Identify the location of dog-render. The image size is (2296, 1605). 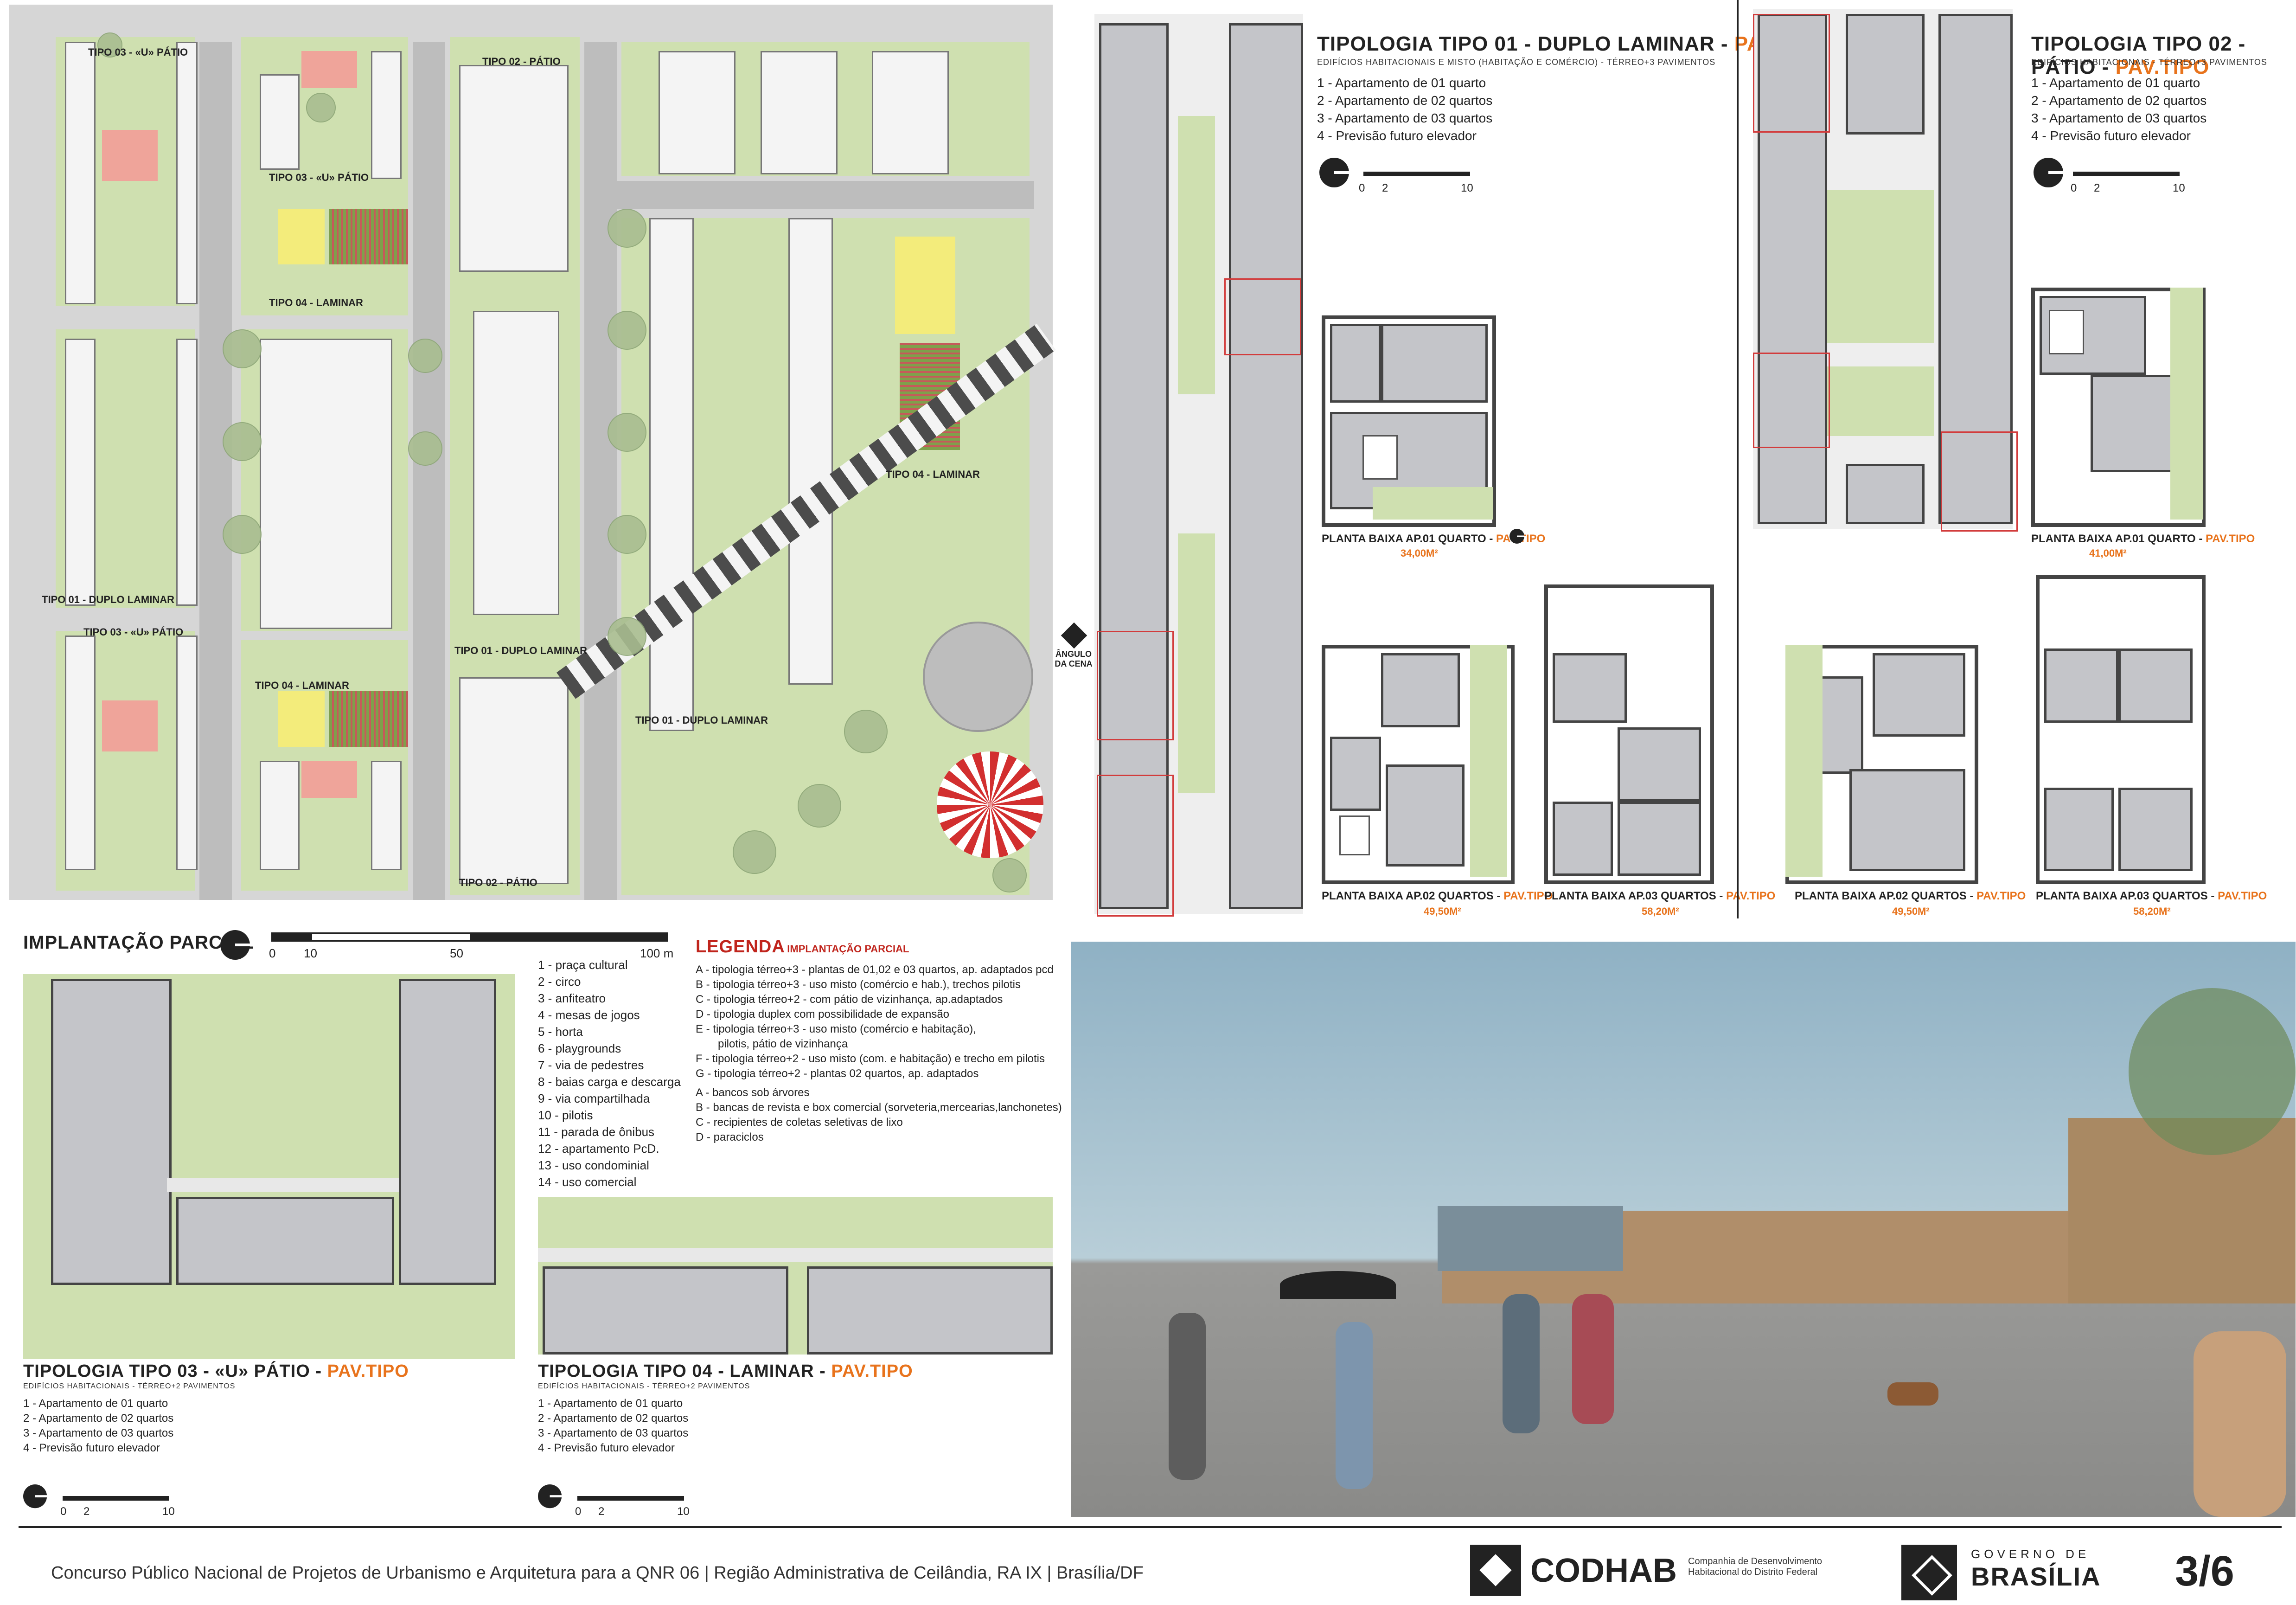
(1912, 1394).